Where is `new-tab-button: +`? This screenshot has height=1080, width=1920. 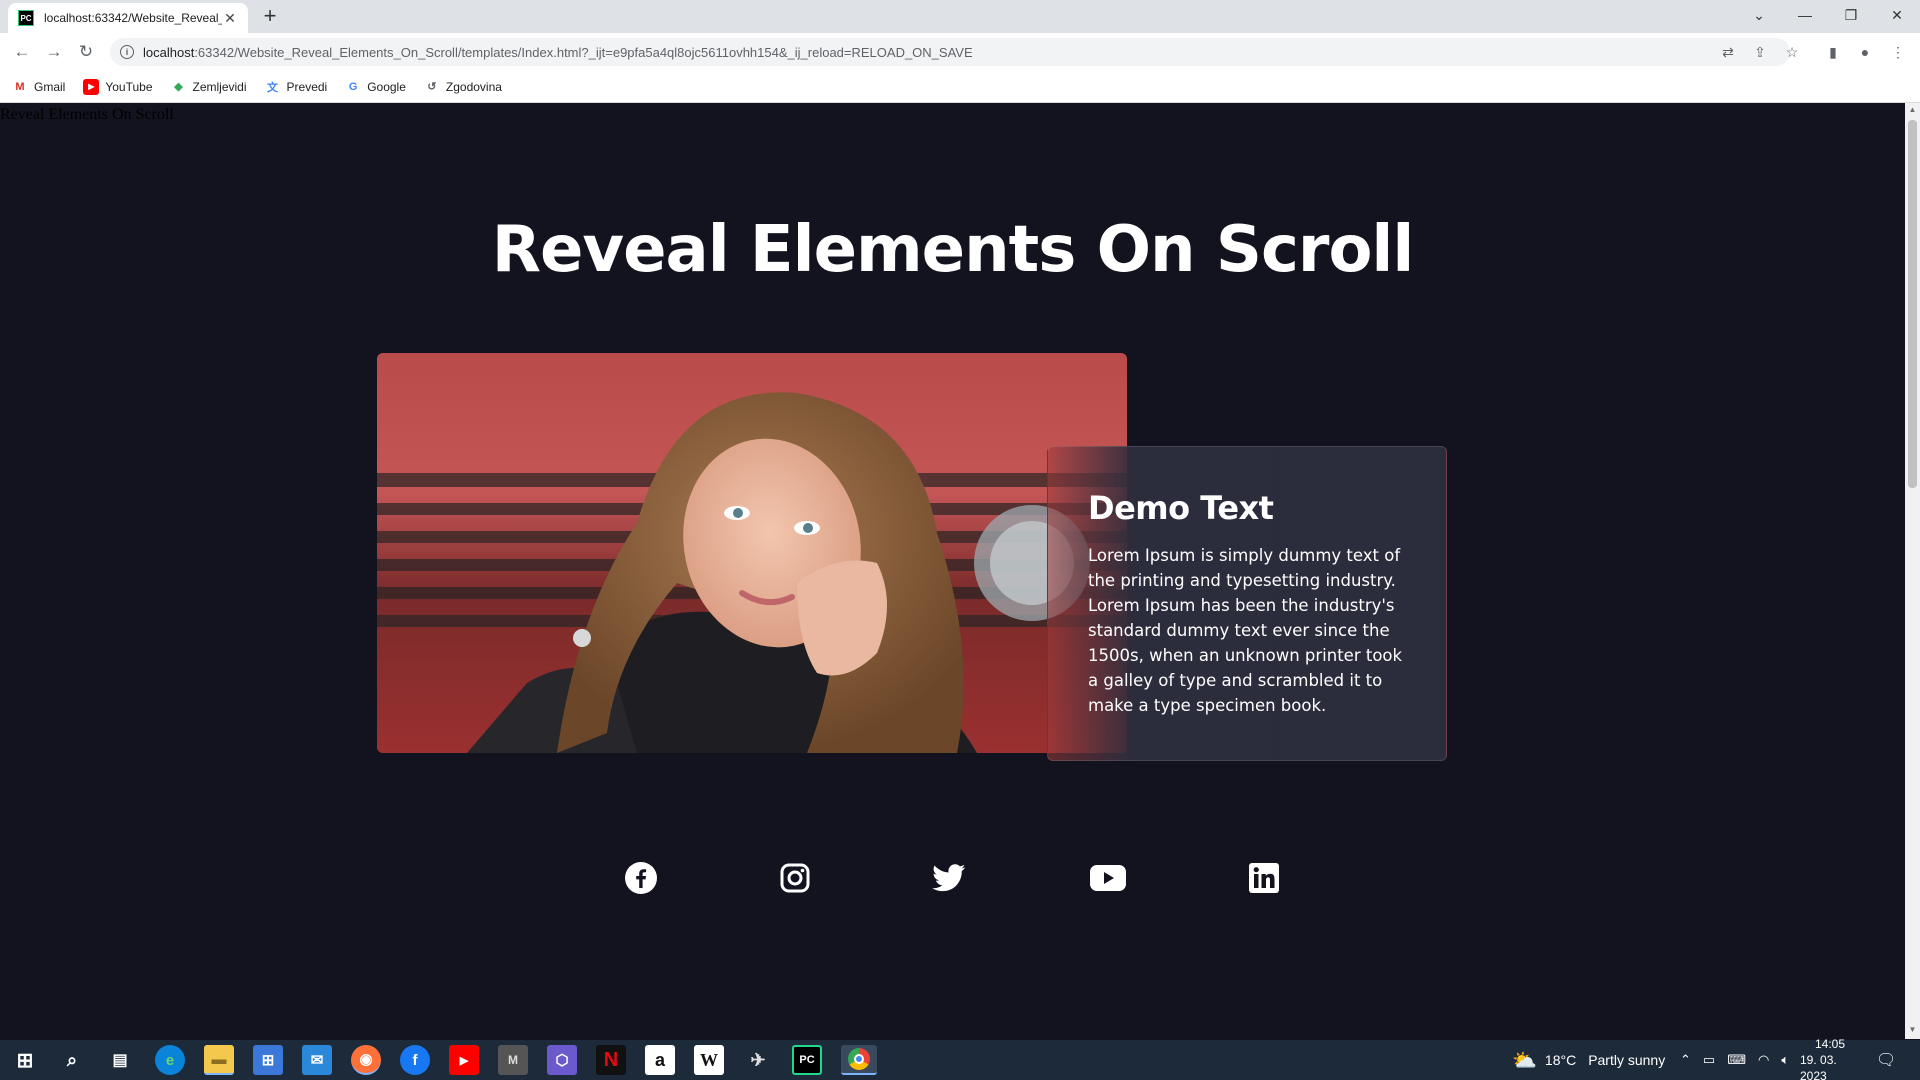
new-tab-button: + is located at coordinates (270, 17).